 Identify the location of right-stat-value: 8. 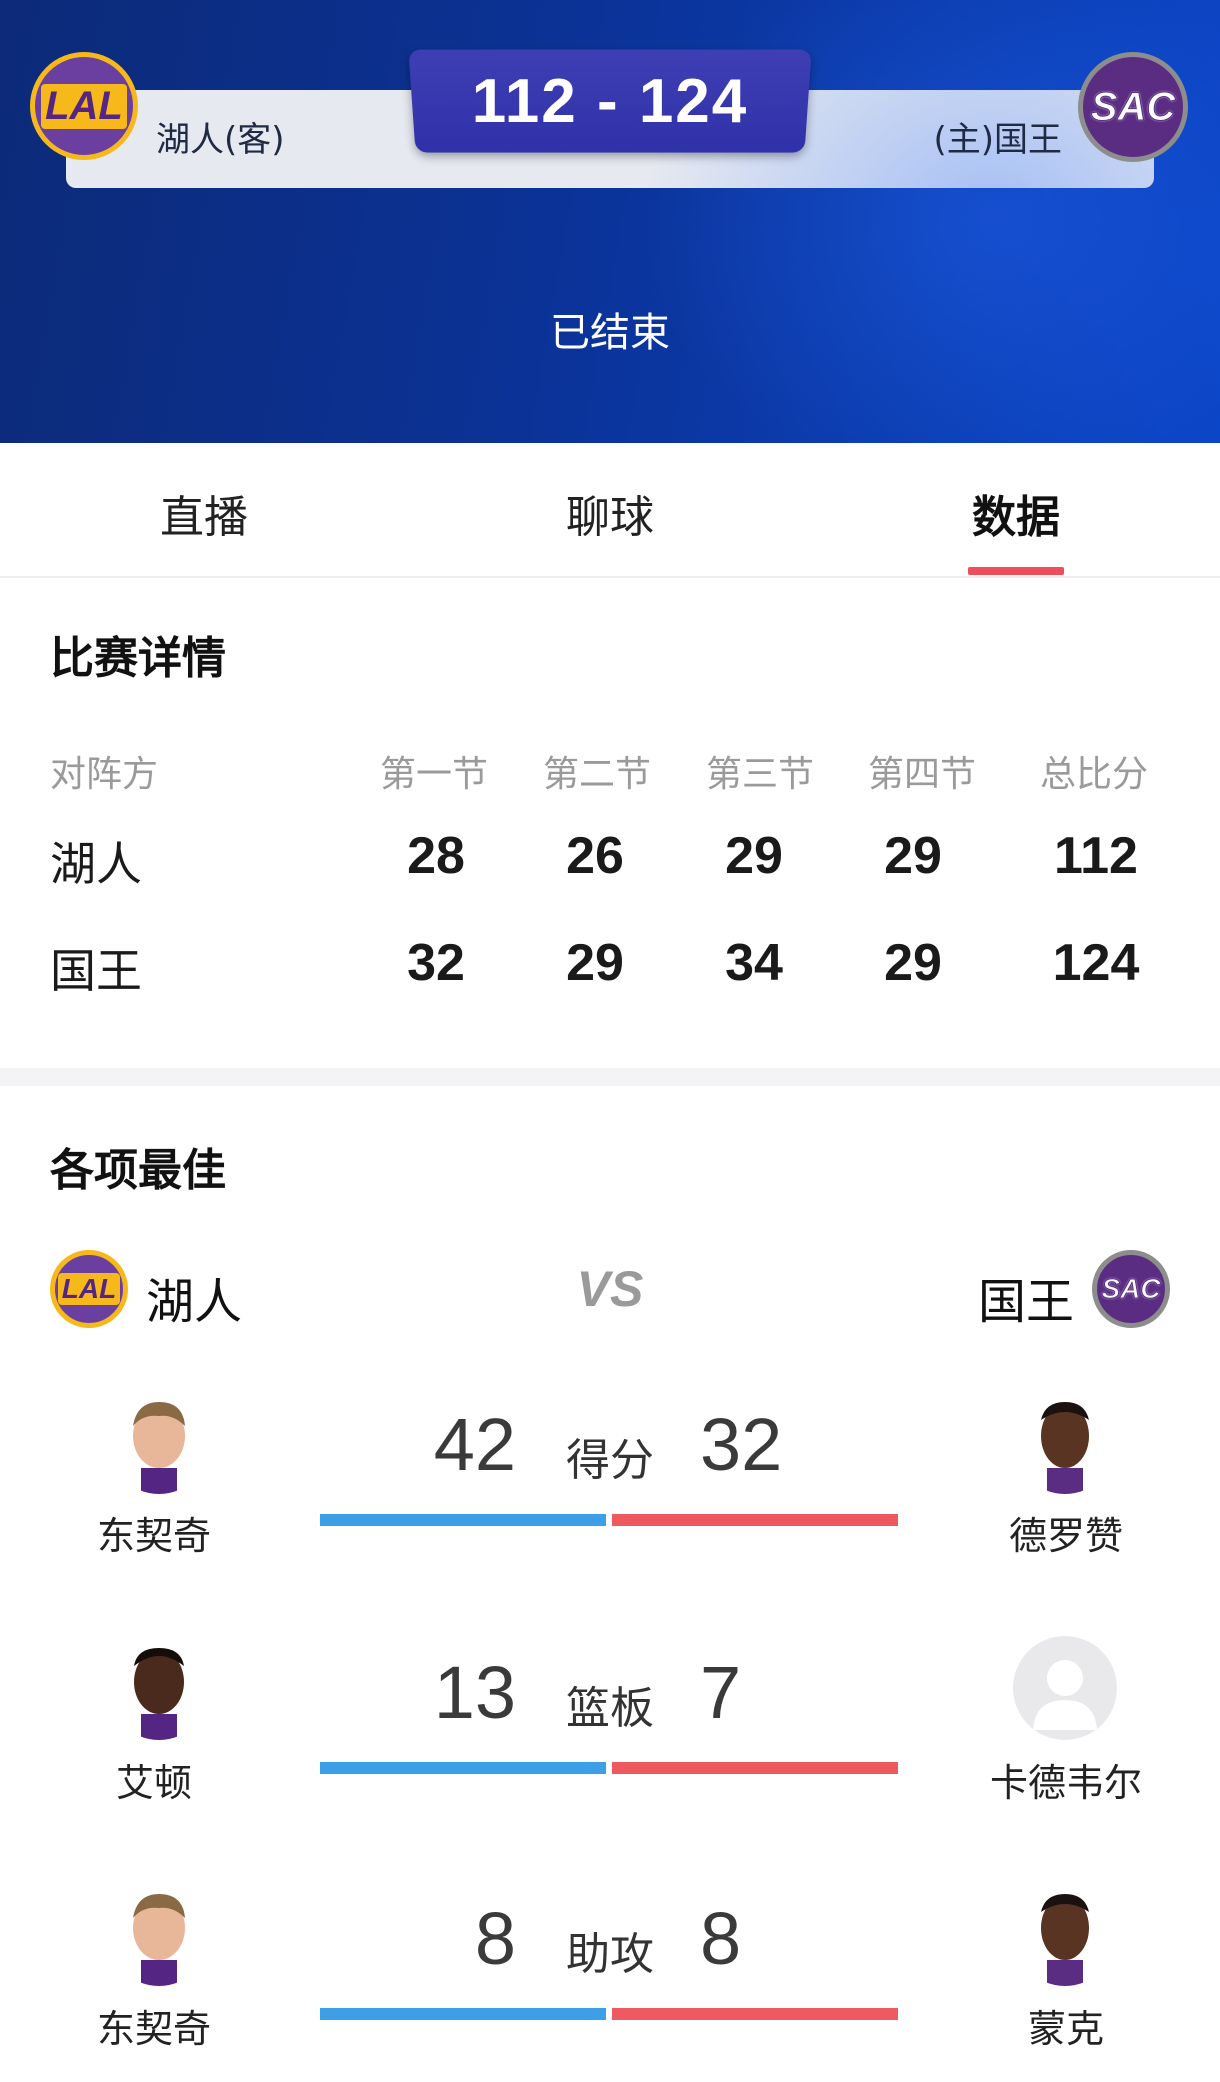
(721, 1938).